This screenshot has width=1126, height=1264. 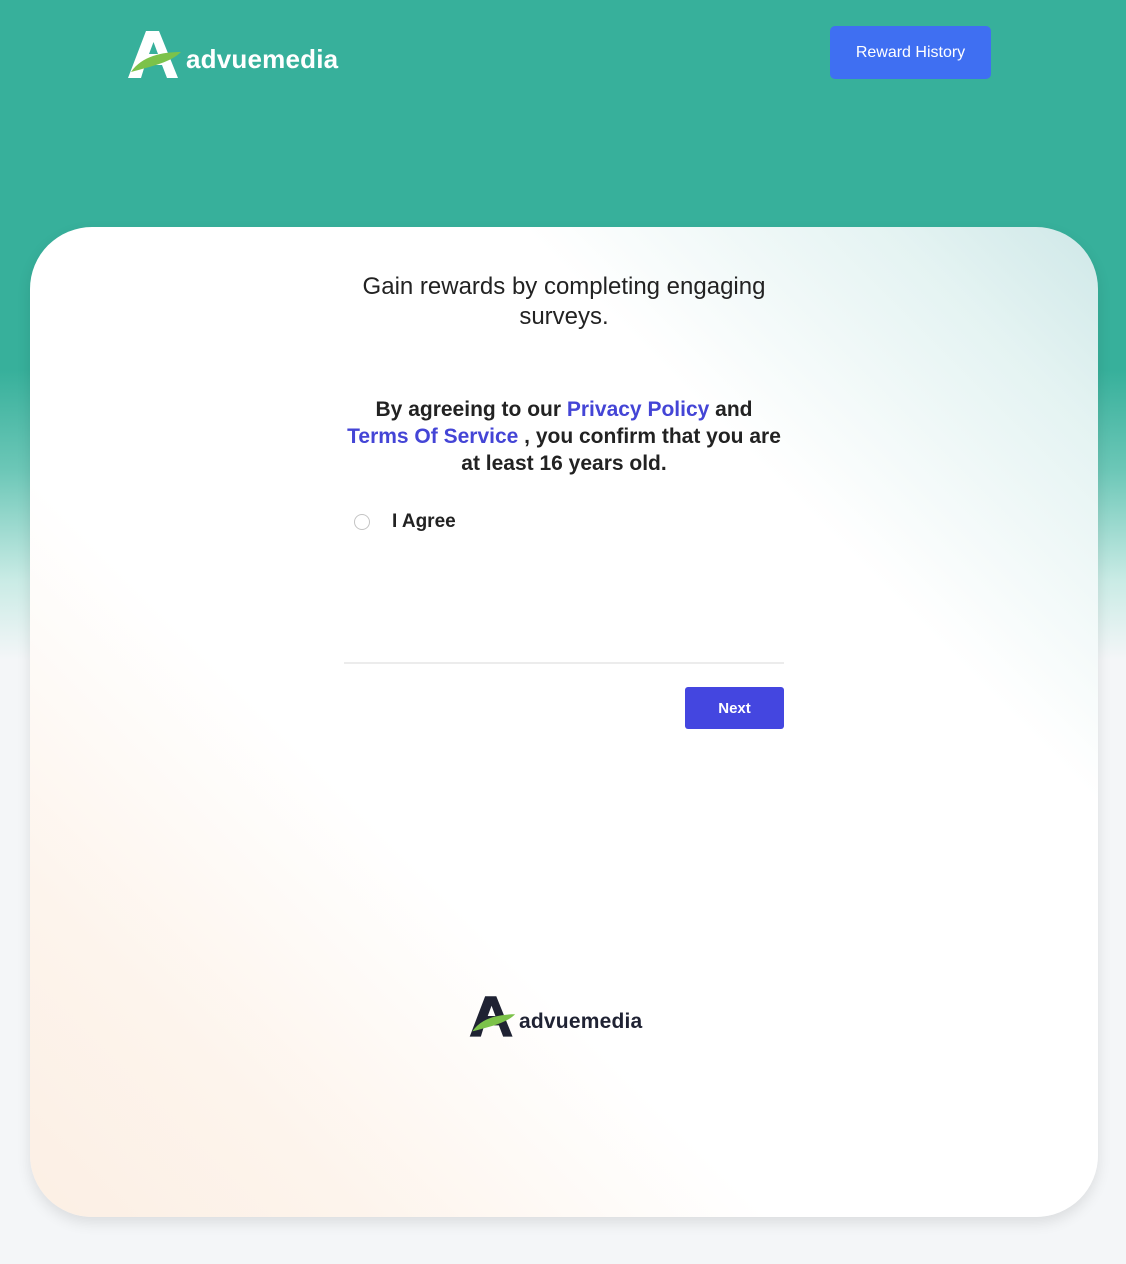 I want to click on terms-of-service-link: Terms Of Service, so click(x=432, y=436).